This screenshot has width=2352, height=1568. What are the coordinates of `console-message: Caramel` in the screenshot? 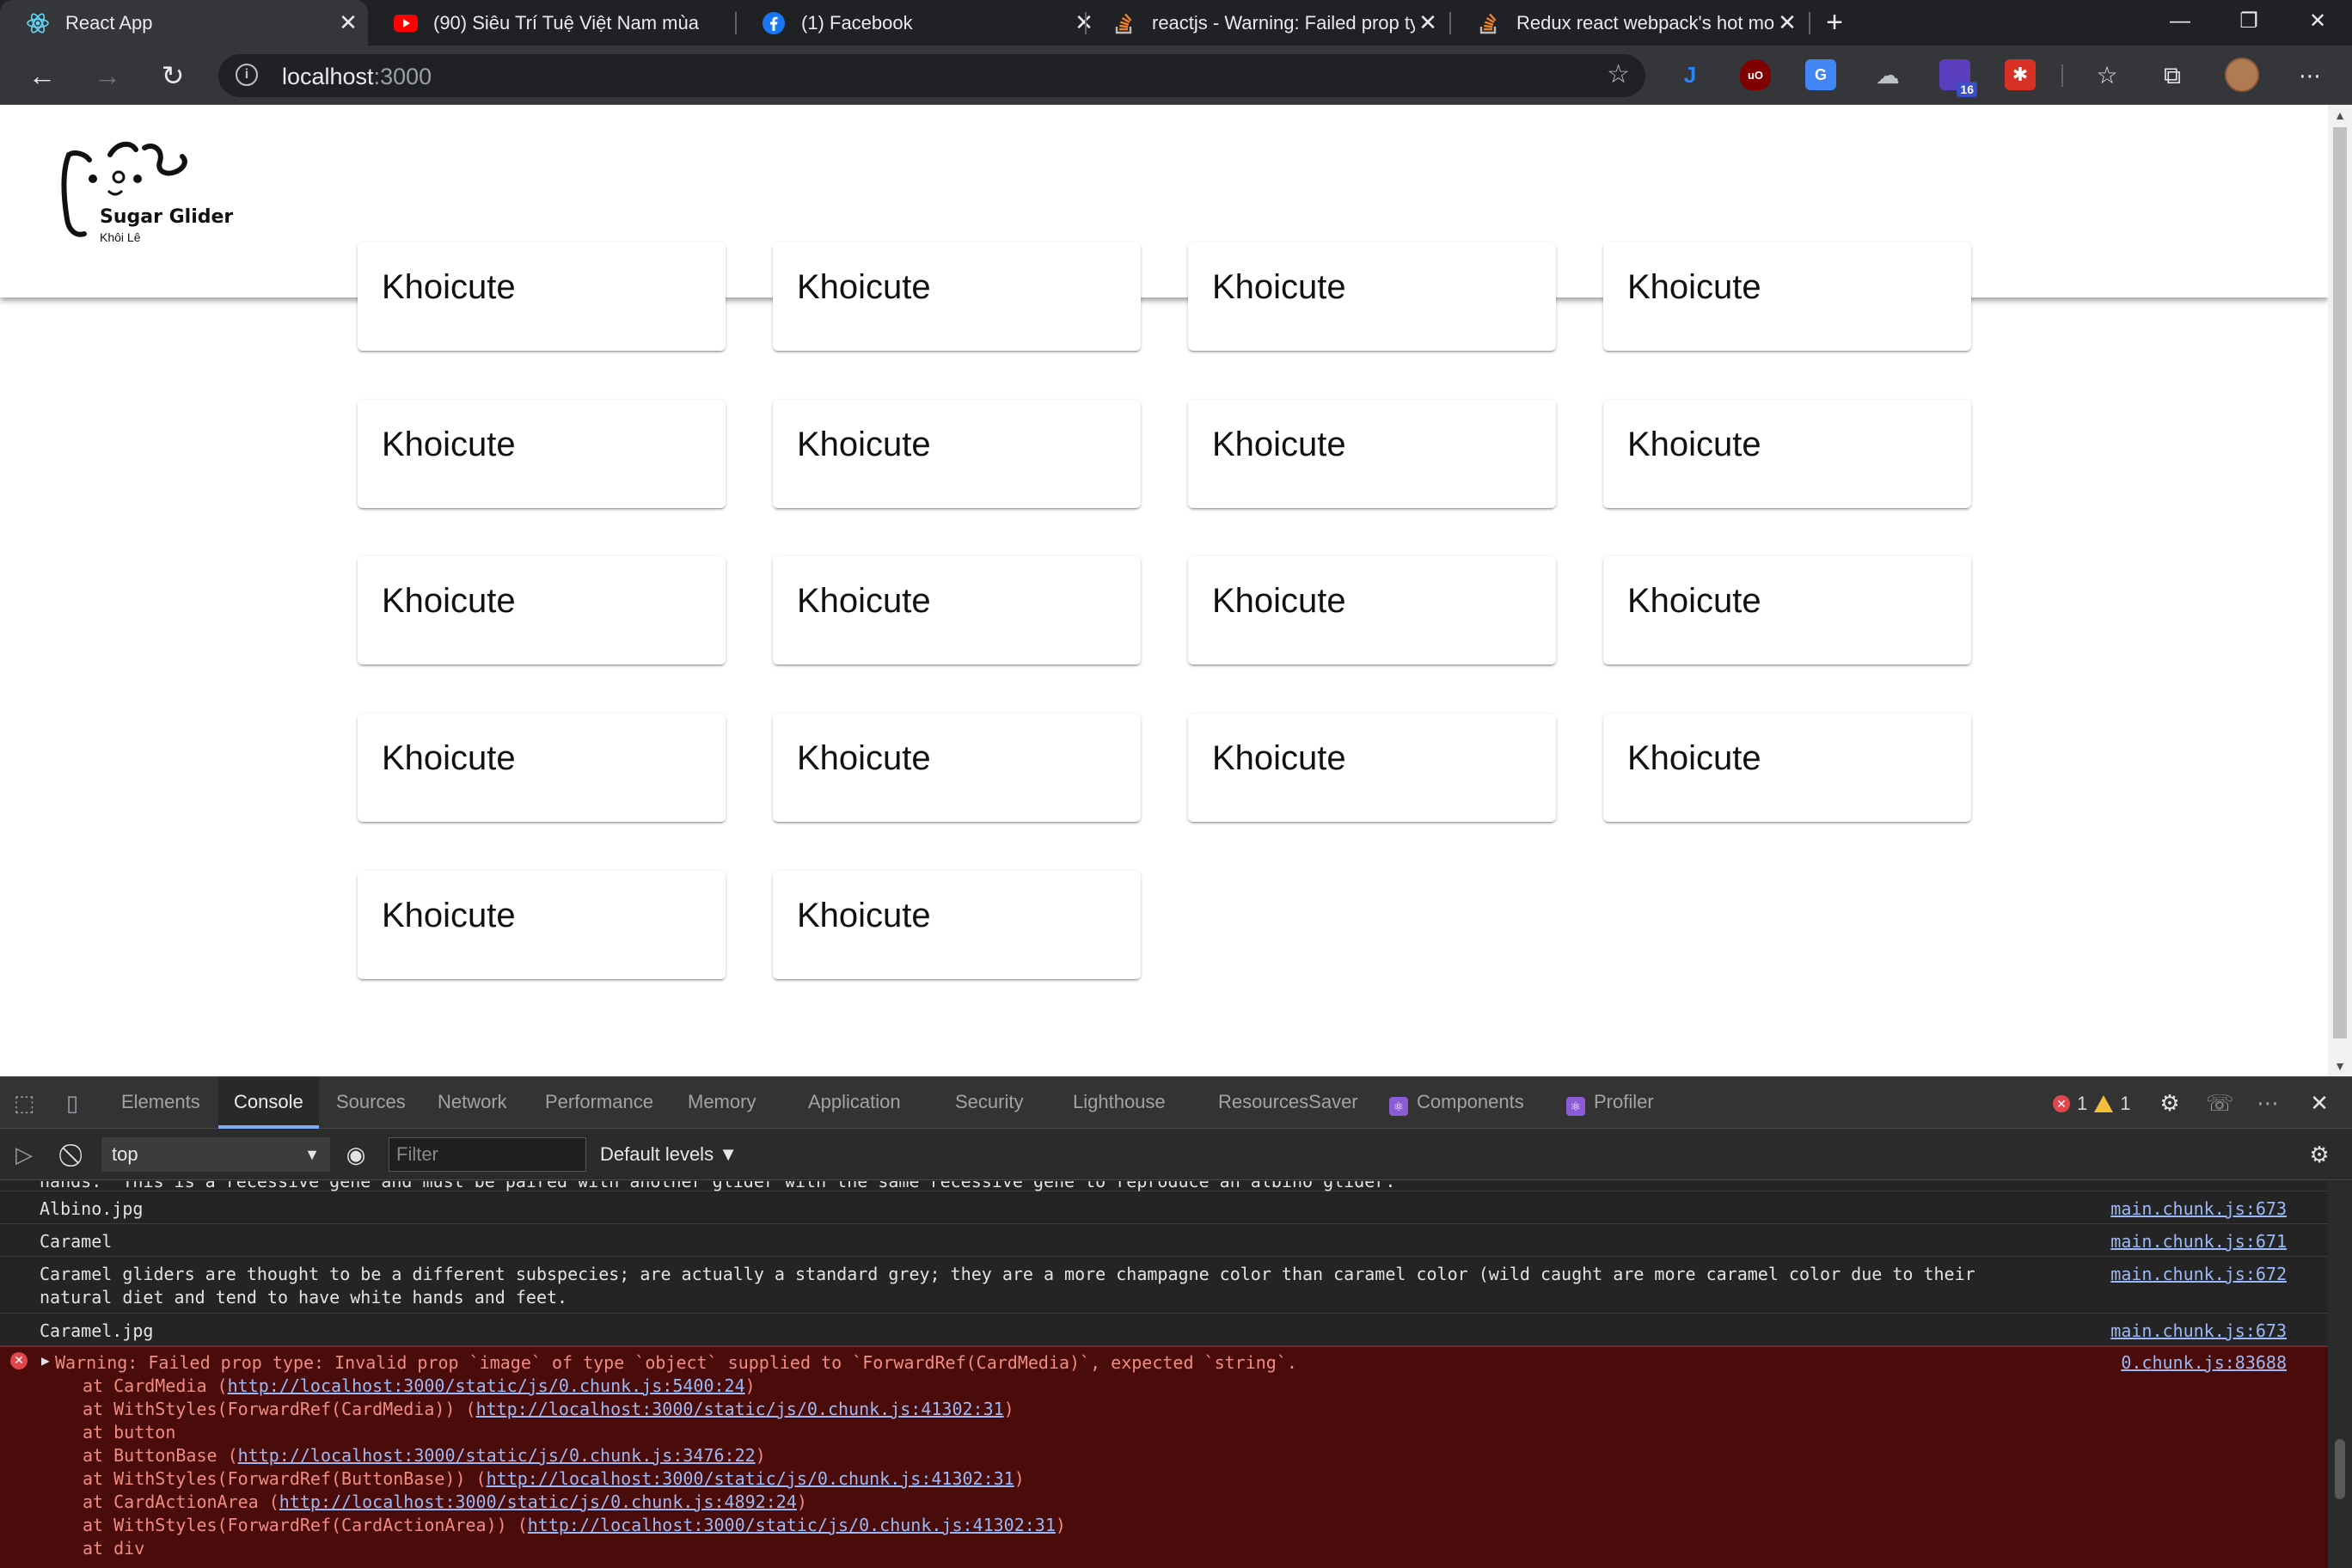 It's located at (76, 1241).